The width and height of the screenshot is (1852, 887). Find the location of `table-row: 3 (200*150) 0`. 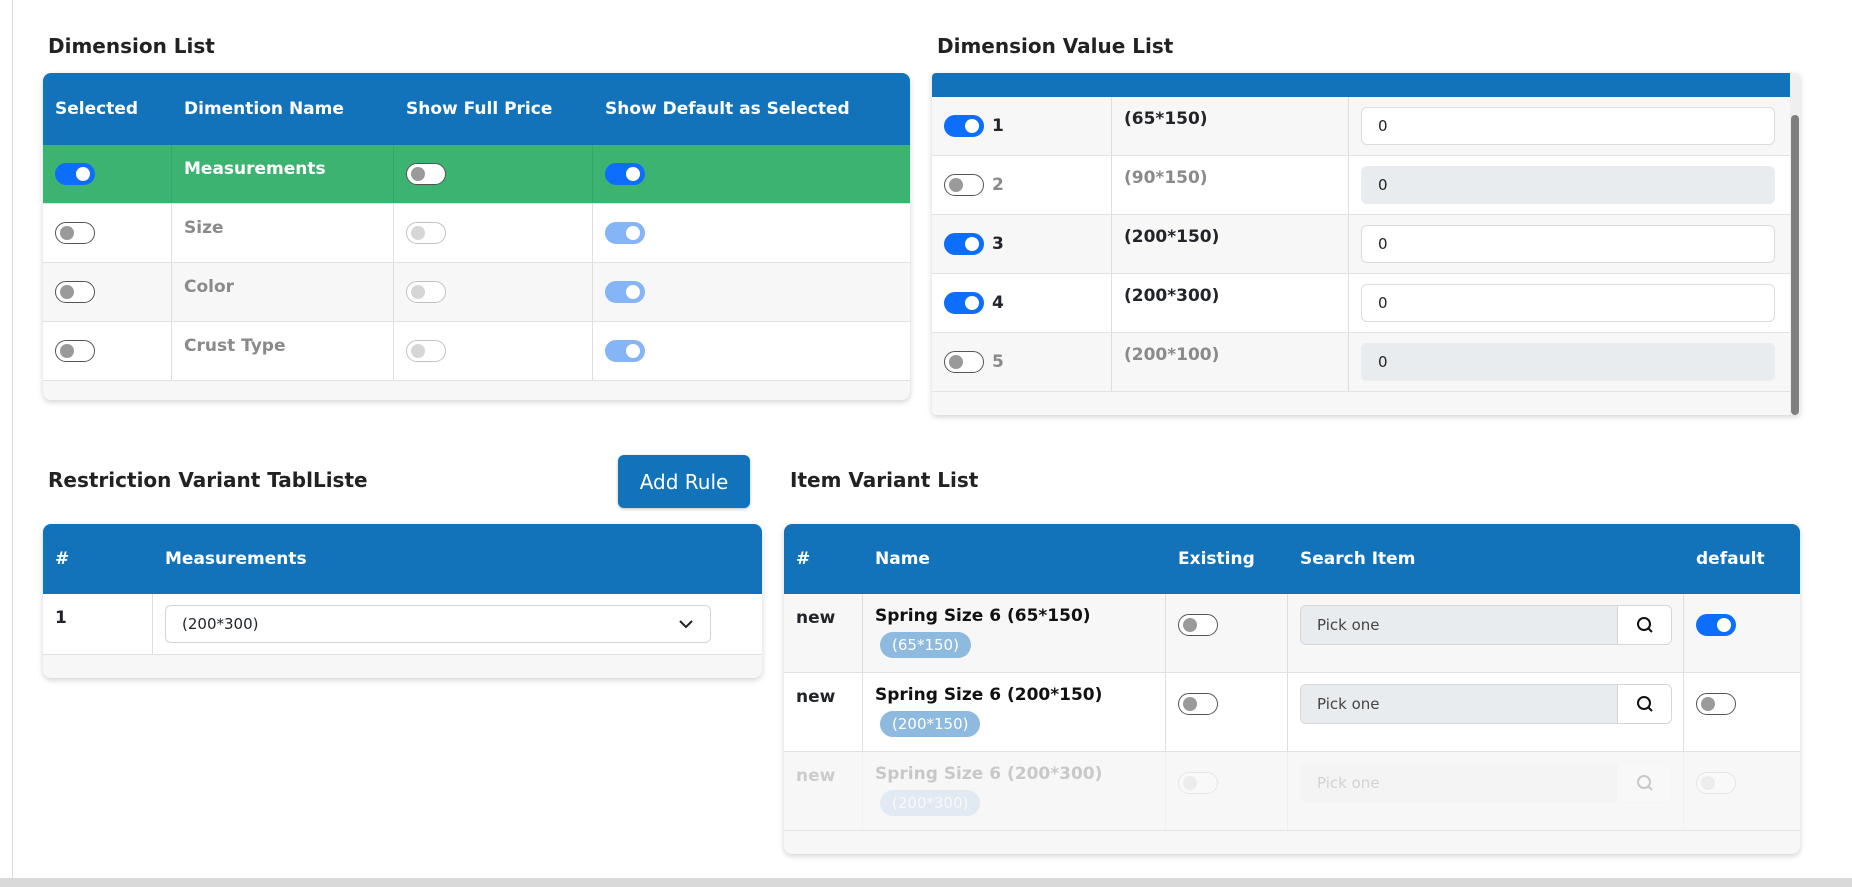

table-row: 3 (200*150) 0 is located at coordinates (1361, 244).